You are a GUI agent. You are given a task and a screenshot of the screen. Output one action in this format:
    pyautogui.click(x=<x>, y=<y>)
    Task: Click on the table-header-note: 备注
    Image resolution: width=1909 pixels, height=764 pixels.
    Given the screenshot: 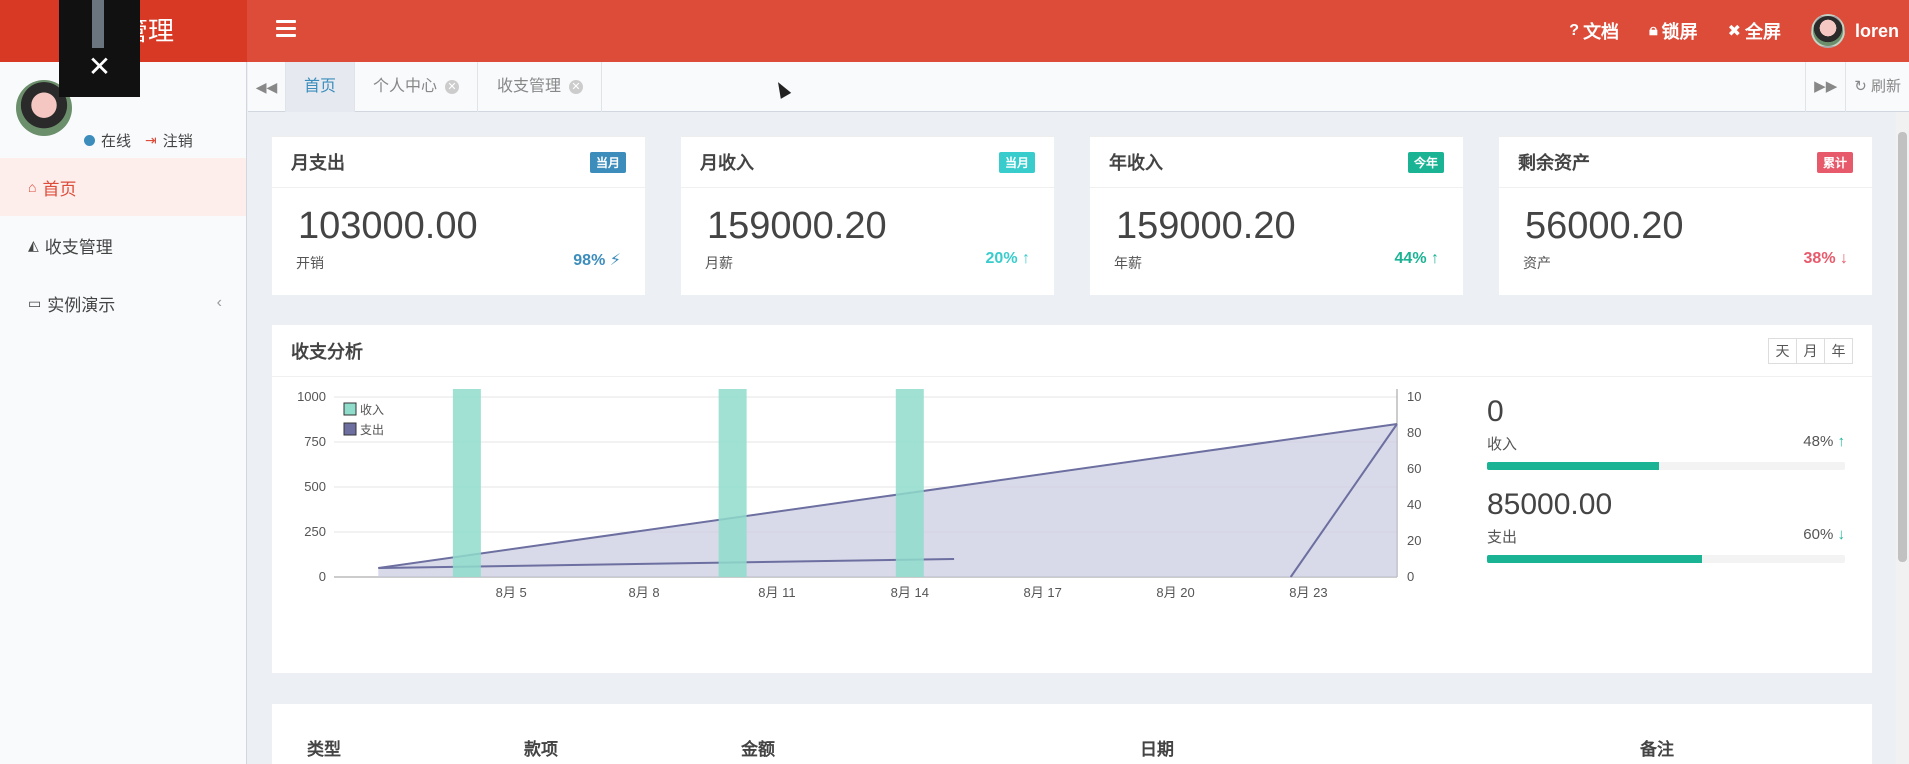 What is the action you would take?
    pyautogui.click(x=1657, y=749)
    